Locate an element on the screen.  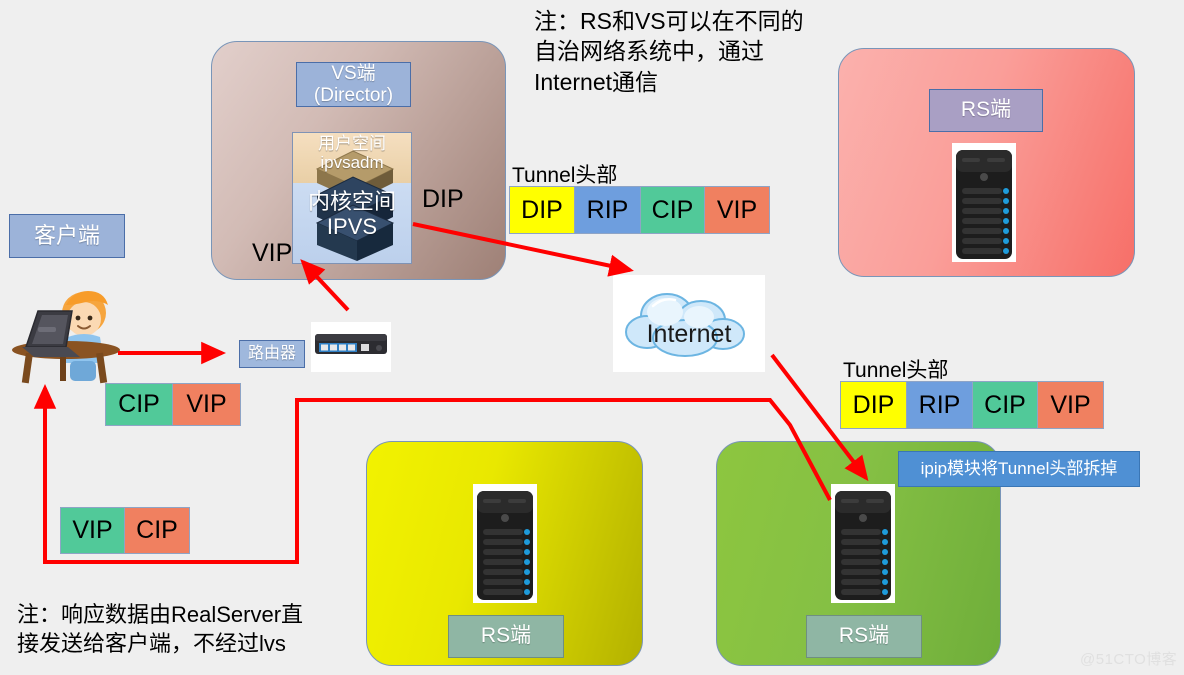
rs-bottom-left-label-plate: RS端 is located at coordinates (506, 636).